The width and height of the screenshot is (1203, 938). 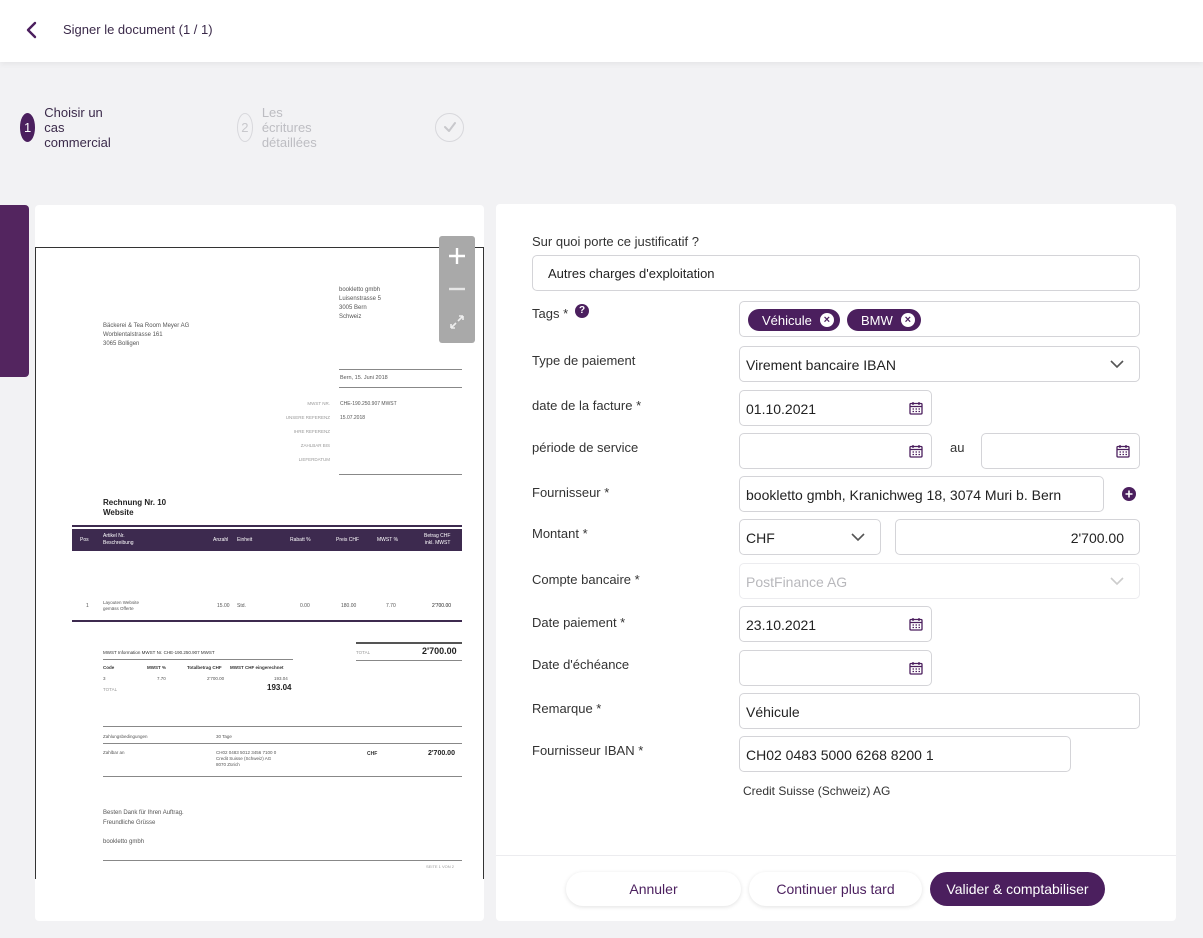 What do you see at coordinates (787, 320) in the screenshot?
I see `tag-label: Véhicule` at bounding box center [787, 320].